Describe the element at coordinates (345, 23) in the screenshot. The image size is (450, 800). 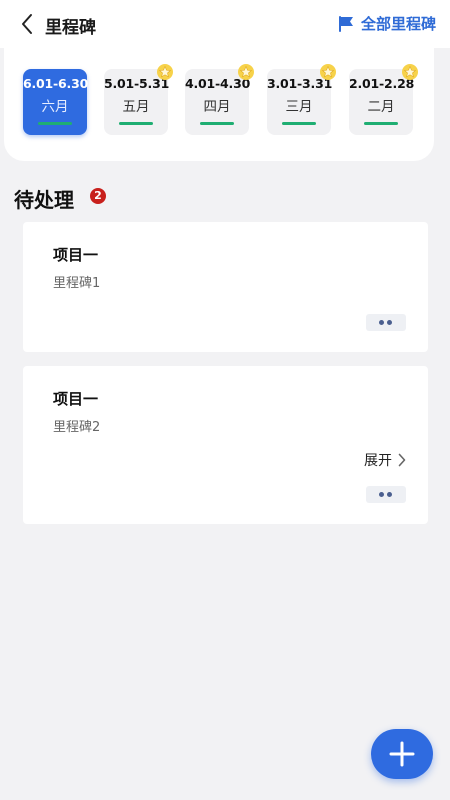
I see `flag-icon` at that location.